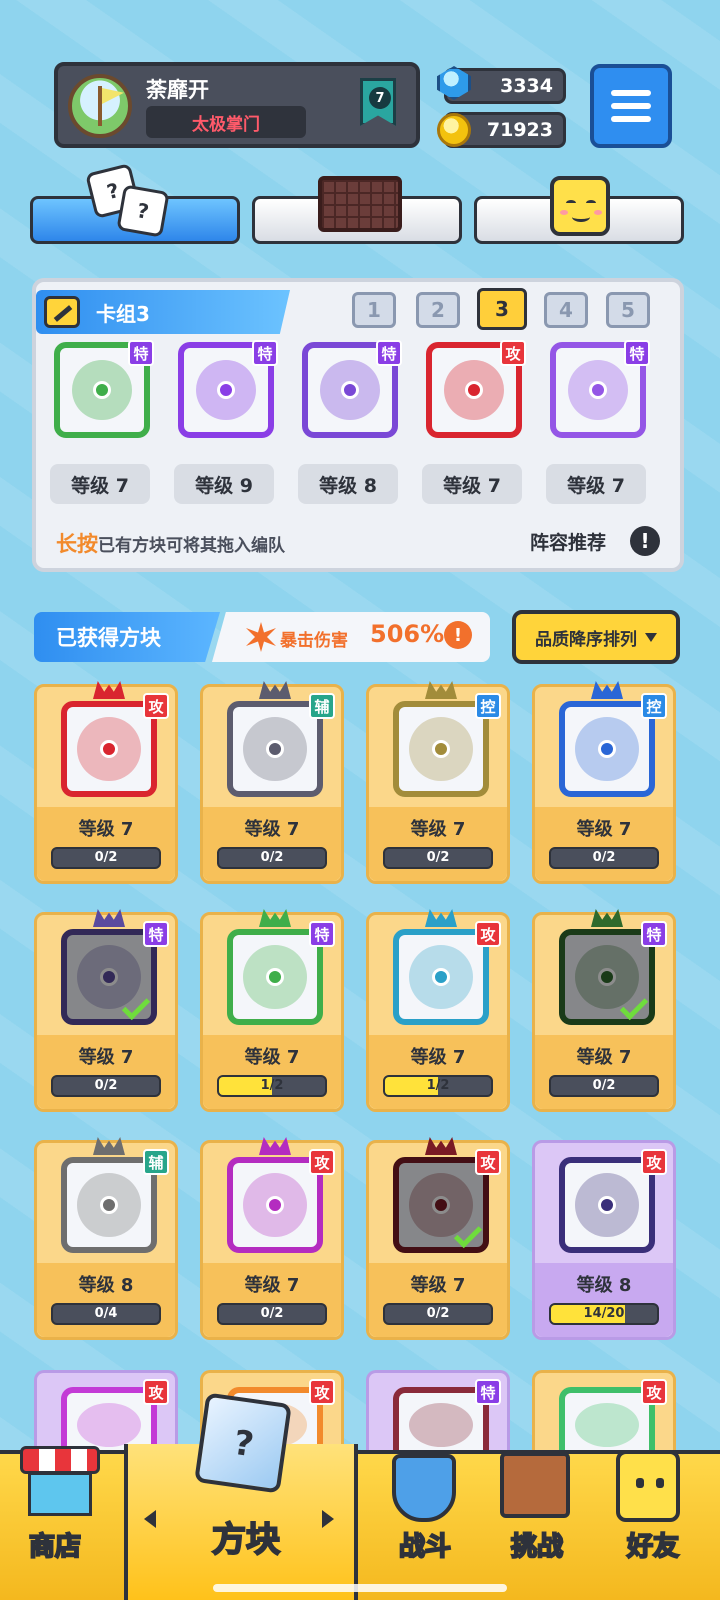 This screenshot has width=720, height=1600. I want to click on hamburger-icon, so click(631, 93).